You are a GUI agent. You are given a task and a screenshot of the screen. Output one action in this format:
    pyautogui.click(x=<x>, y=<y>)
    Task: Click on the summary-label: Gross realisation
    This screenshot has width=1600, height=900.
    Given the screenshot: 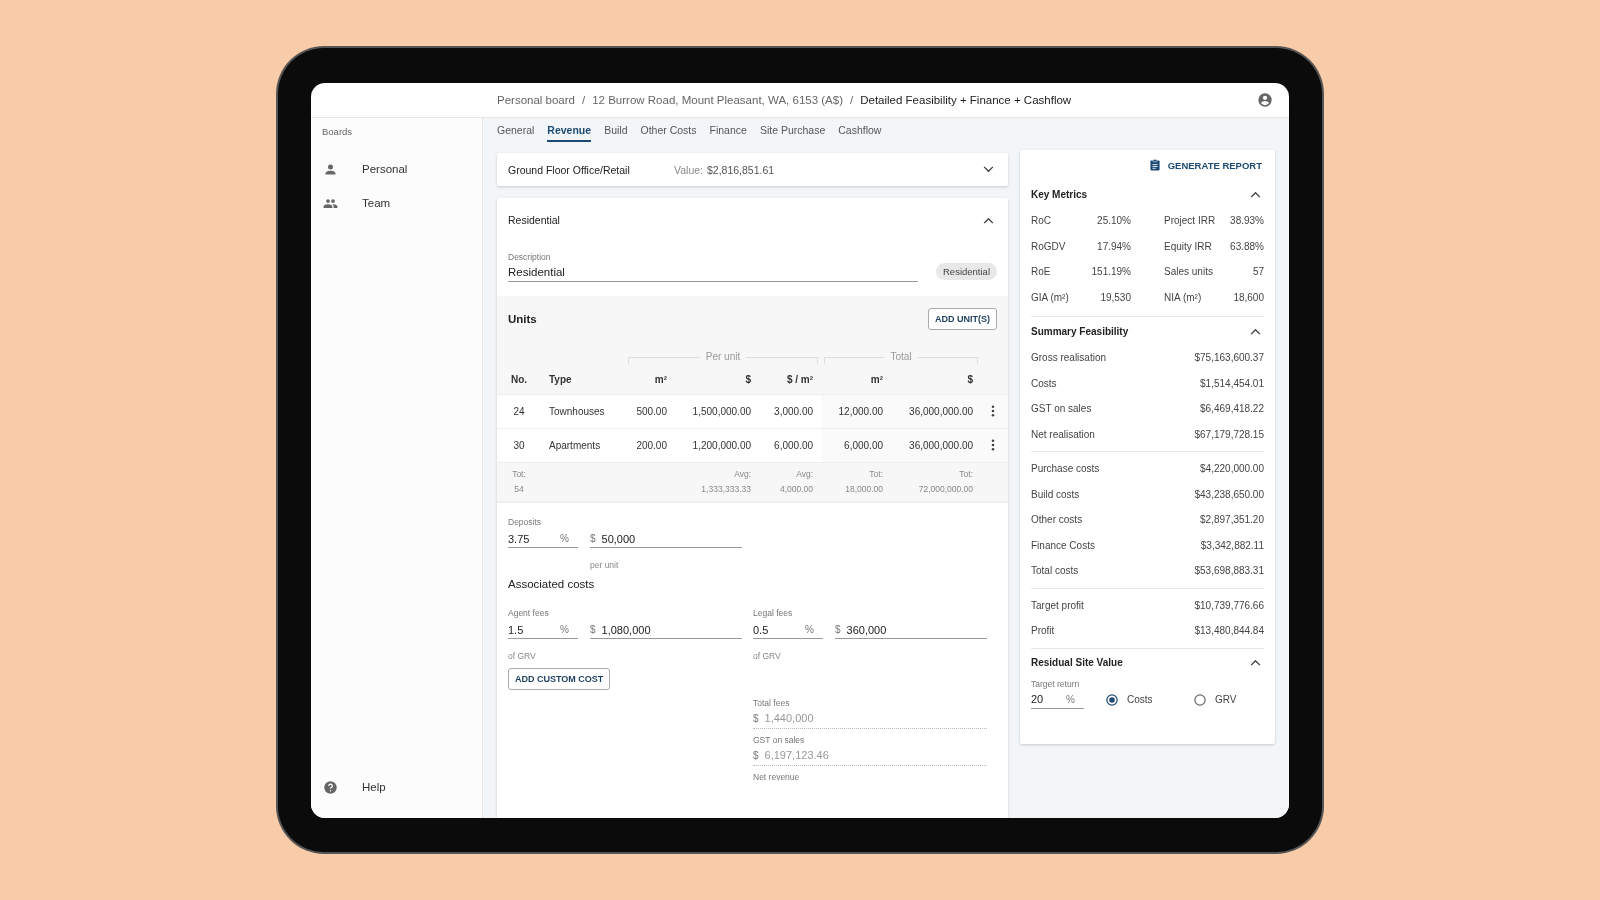 What is the action you would take?
    pyautogui.click(x=1069, y=358)
    